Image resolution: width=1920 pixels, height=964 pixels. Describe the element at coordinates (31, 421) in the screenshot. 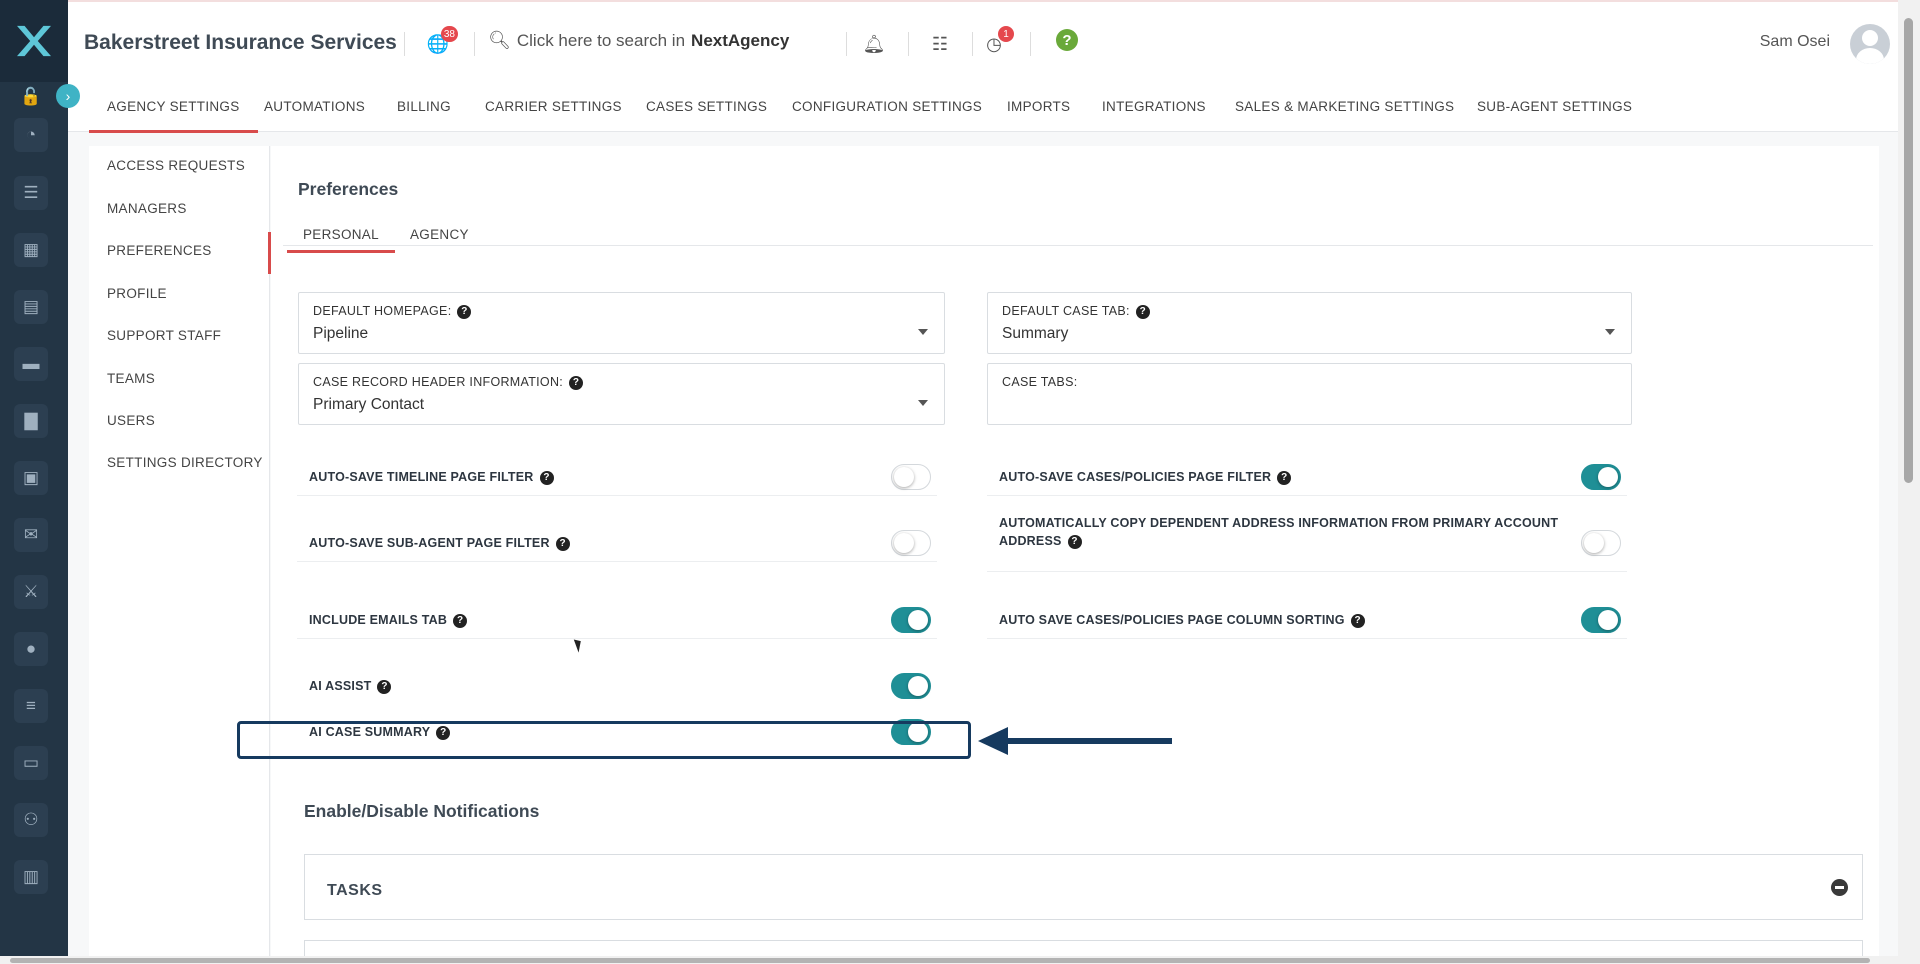

I see `bar-chart-icon: ▇` at that location.